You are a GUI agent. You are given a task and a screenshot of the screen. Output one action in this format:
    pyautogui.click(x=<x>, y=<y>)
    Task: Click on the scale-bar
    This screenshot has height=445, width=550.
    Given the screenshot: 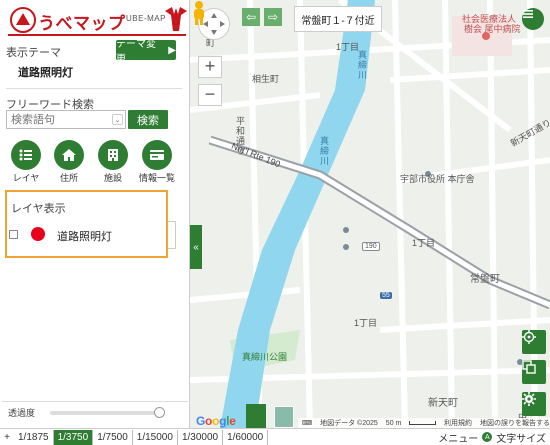 What is the action you would take?
    pyautogui.click(x=422, y=423)
    